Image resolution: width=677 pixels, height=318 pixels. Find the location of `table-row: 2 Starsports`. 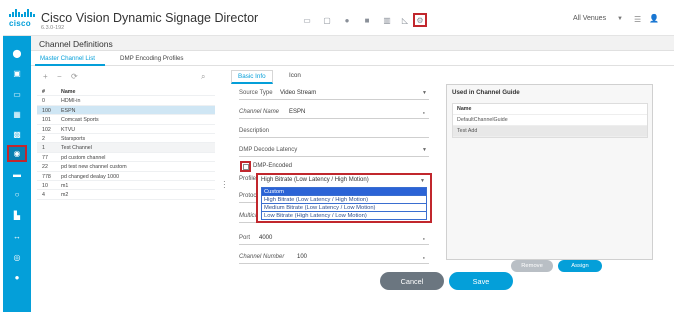

table-row: 2 Starsports is located at coordinates (126, 139).